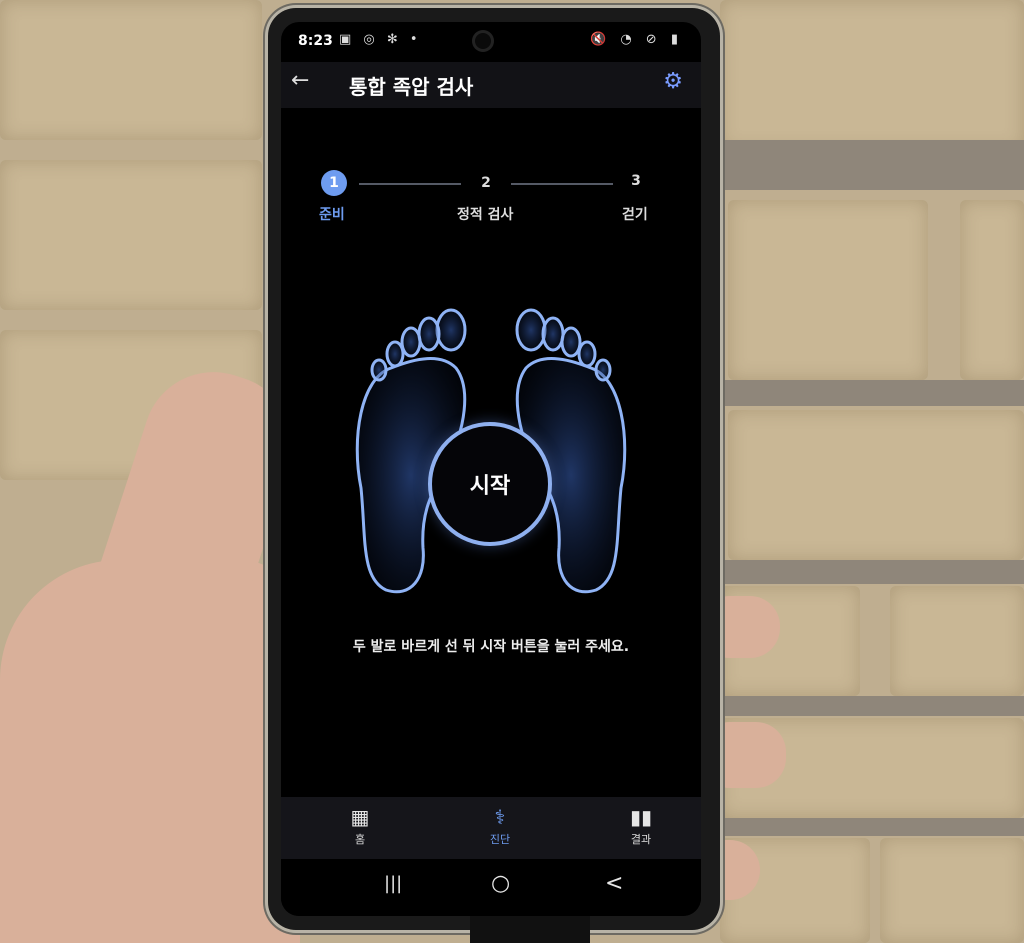 This screenshot has width=1024, height=943. What do you see at coordinates (673, 81) in the screenshot?
I see `gear-icon: ⚙` at bounding box center [673, 81].